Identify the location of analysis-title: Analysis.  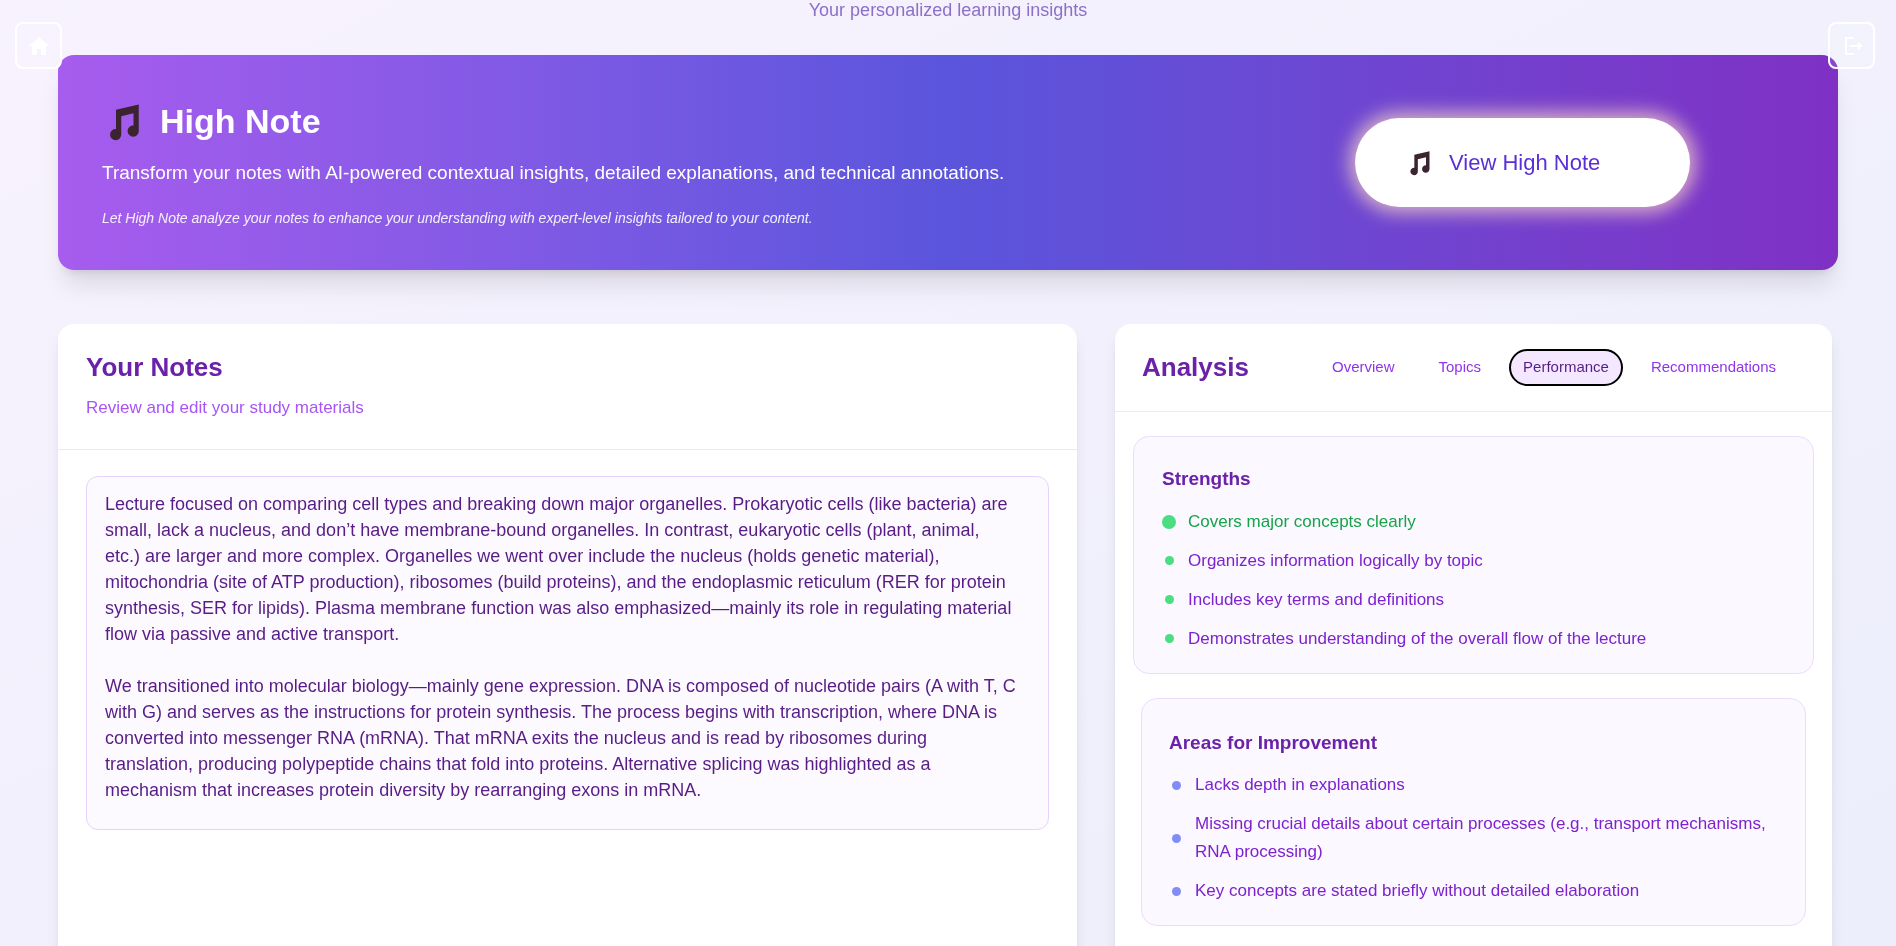
(1195, 367).